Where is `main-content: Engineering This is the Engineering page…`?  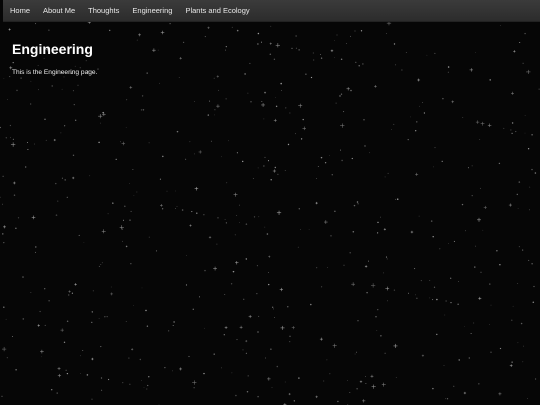
main-content: Engineering This is the Engineering page… is located at coordinates (54, 58).